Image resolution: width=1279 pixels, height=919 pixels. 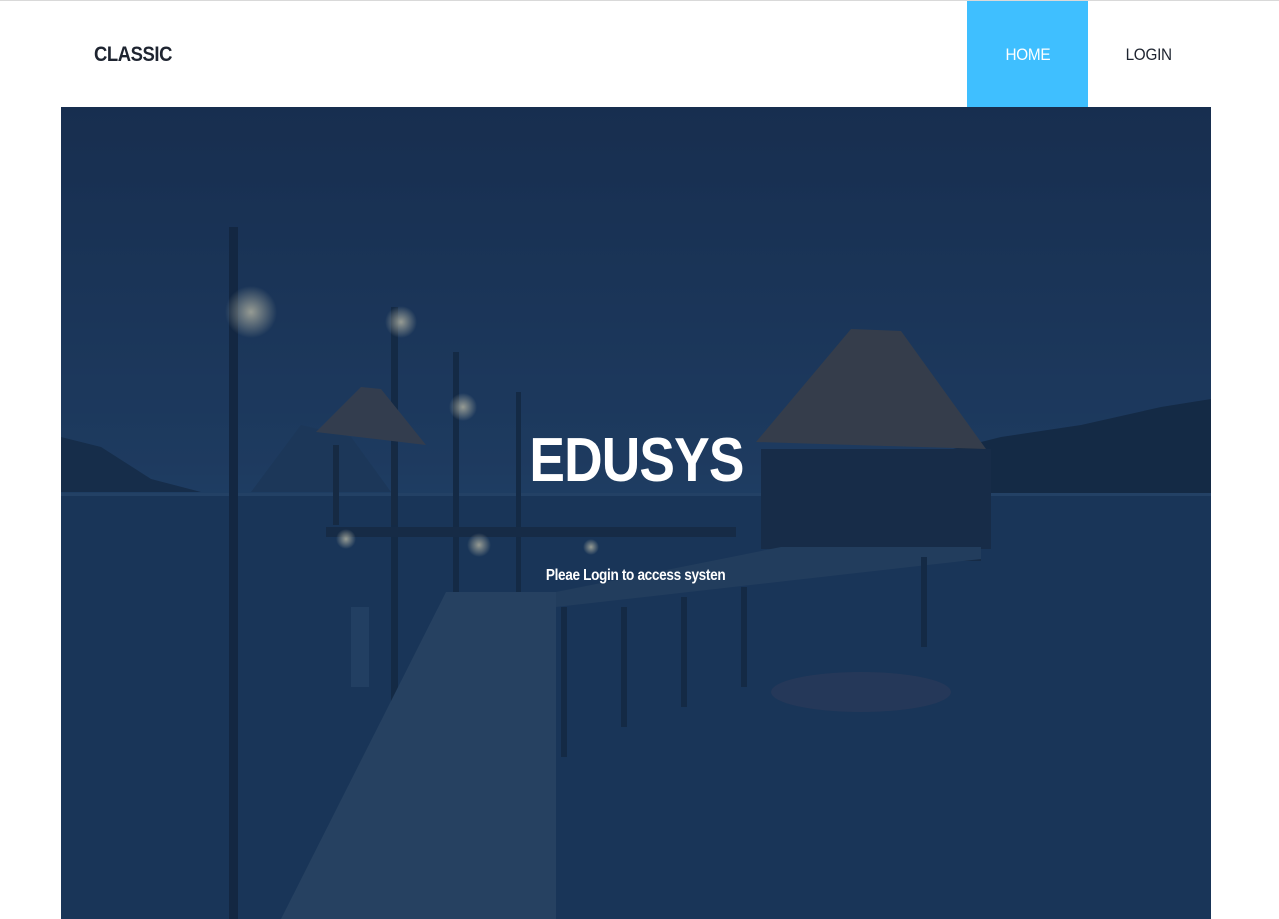 What do you see at coordinates (639, 54) in the screenshot?
I see `top-navbar: CLASSIC HOME LOGIN` at bounding box center [639, 54].